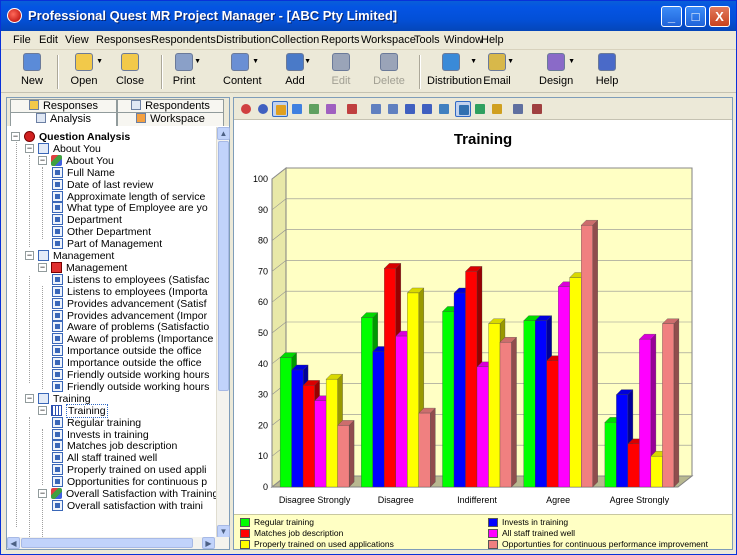 This screenshot has height=555, width=737. What do you see at coordinates (376, 109) in the screenshot?
I see `copy-button` at bounding box center [376, 109].